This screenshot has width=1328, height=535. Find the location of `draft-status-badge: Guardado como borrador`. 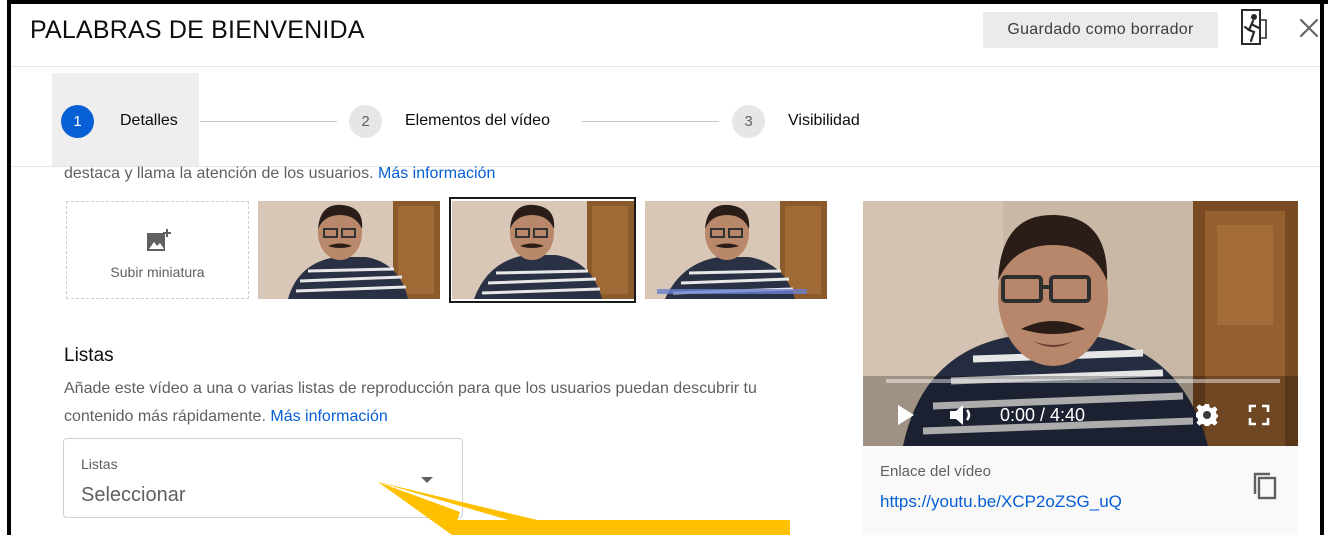

draft-status-badge: Guardado como borrador is located at coordinates (1100, 30).